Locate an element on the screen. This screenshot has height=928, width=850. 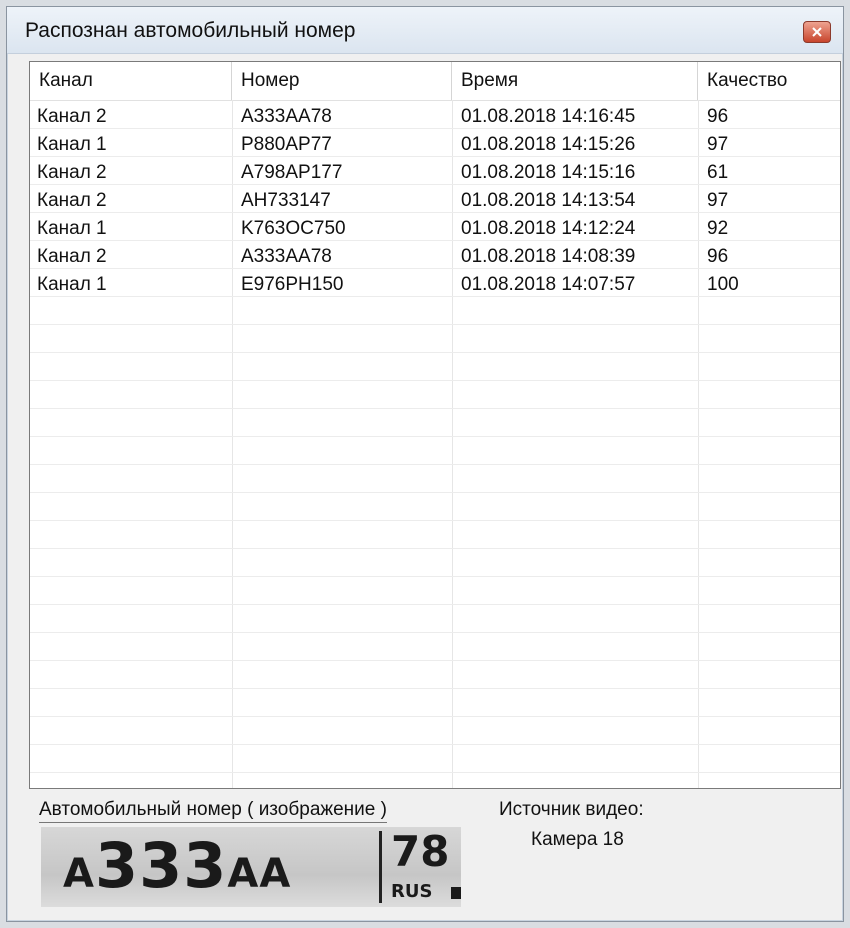
window-title: Распознан автомобильный номер is located at coordinates (190, 30).